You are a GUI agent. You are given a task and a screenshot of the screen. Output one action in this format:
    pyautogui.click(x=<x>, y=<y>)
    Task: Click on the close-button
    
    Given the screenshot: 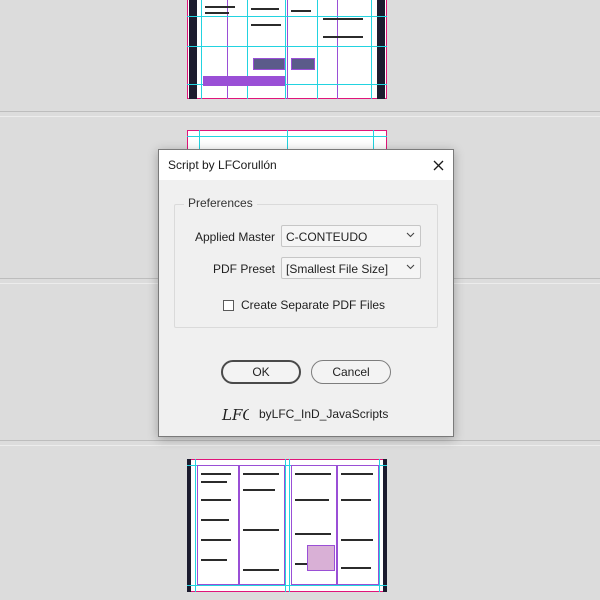 What is the action you would take?
    pyautogui.click(x=438, y=165)
    